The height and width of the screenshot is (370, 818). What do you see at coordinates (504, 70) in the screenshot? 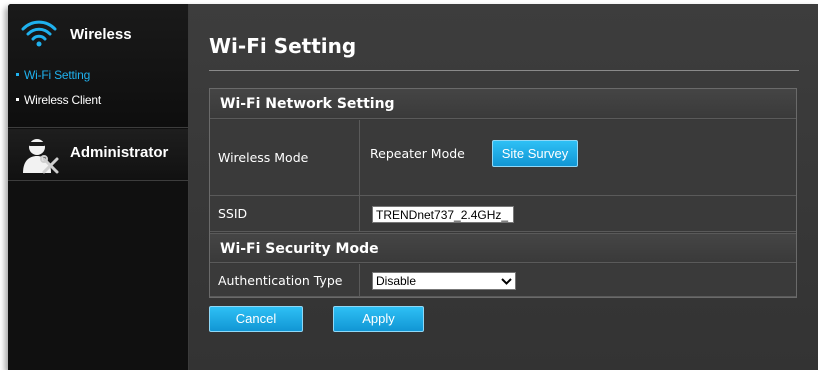
I see `title-divider` at bounding box center [504, 70].